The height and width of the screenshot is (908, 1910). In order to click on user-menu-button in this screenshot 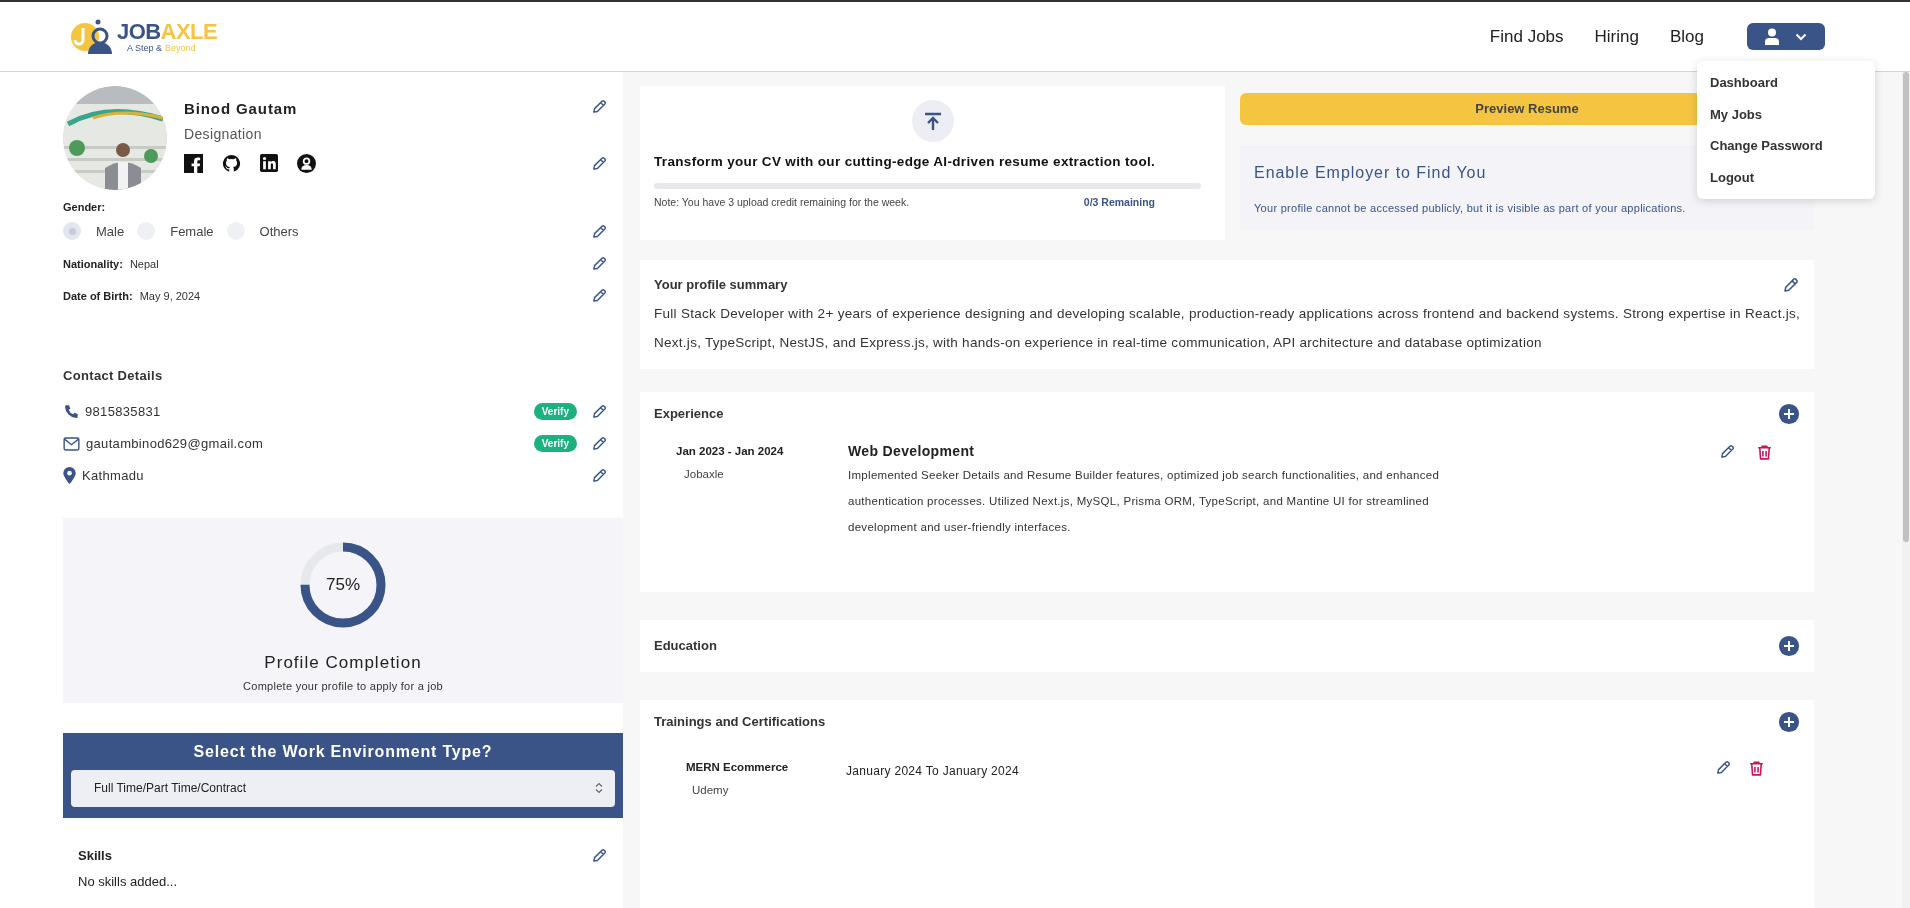, I will do `click(1786, 36)`.